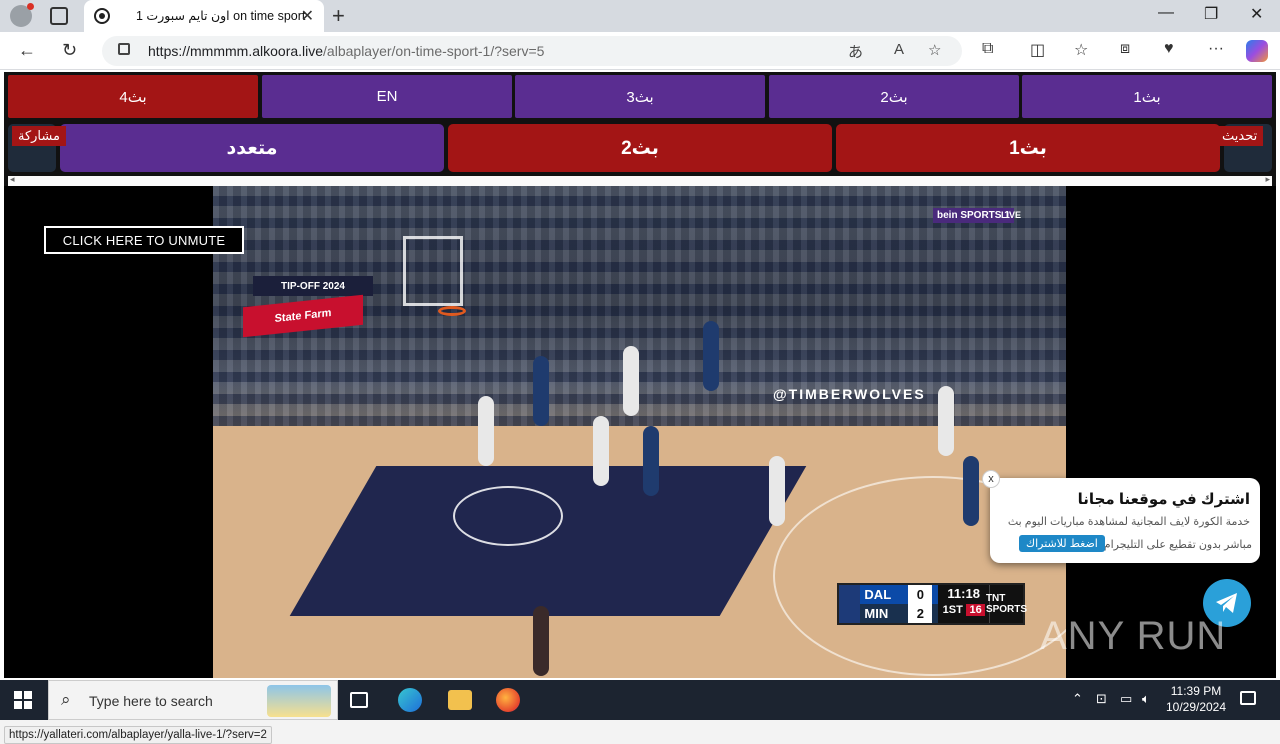 This screenshot has width=1280, height=744. Describe the element at coordinates (359, 700) in the screenshot. I see `task-view-icon` at that location.